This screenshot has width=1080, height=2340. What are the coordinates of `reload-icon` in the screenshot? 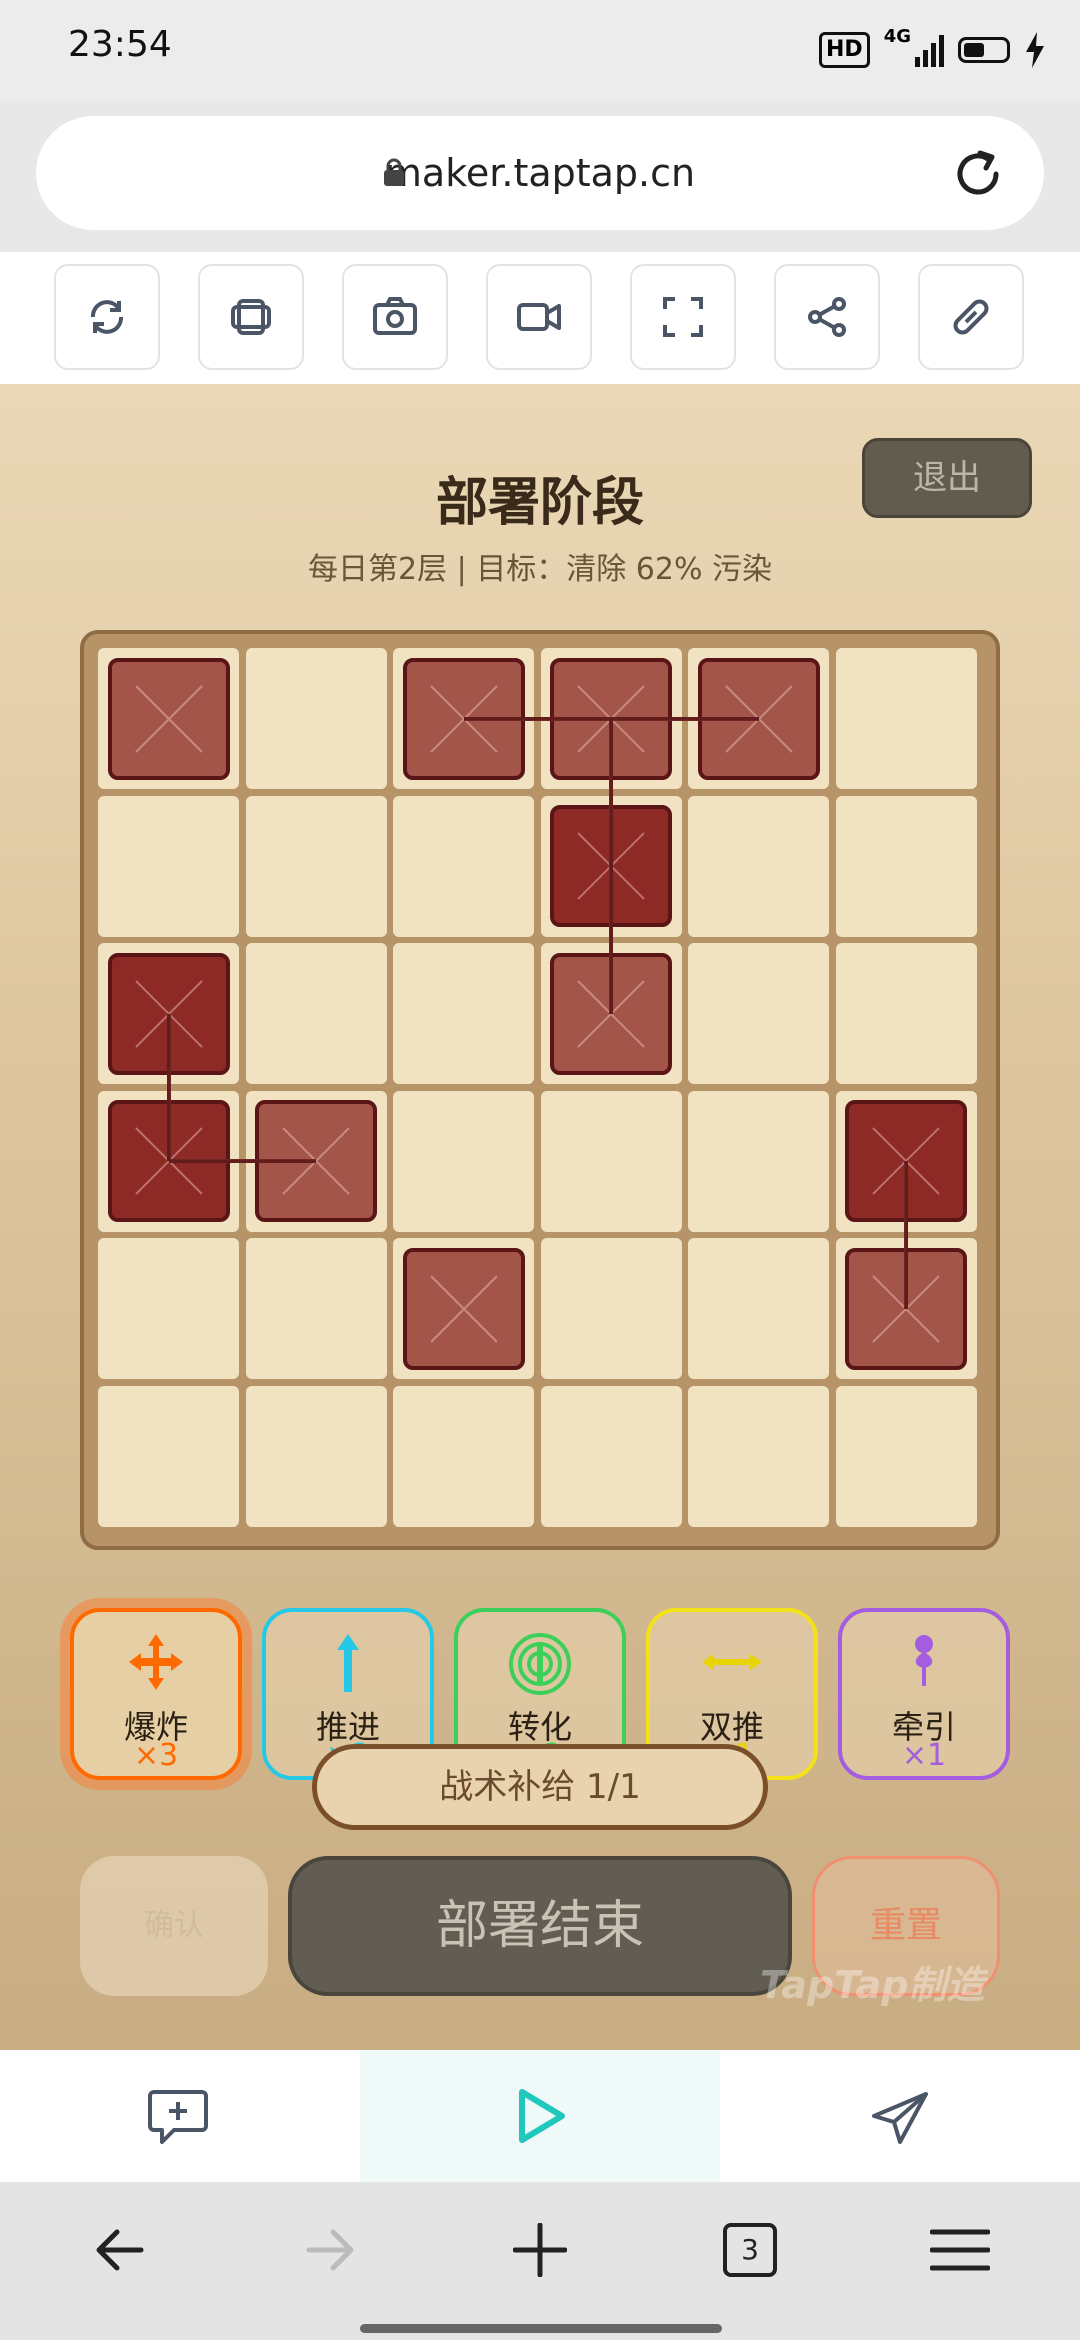 It's located at (978, 174).